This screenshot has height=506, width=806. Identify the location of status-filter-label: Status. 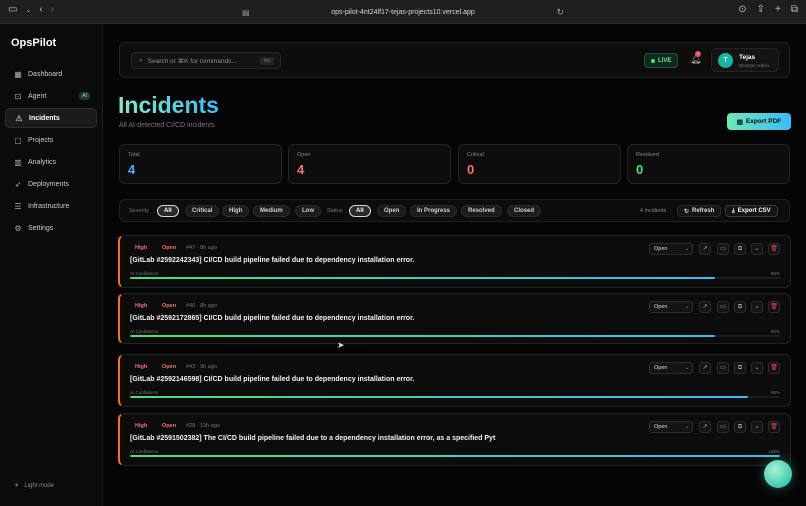
(335, 211).